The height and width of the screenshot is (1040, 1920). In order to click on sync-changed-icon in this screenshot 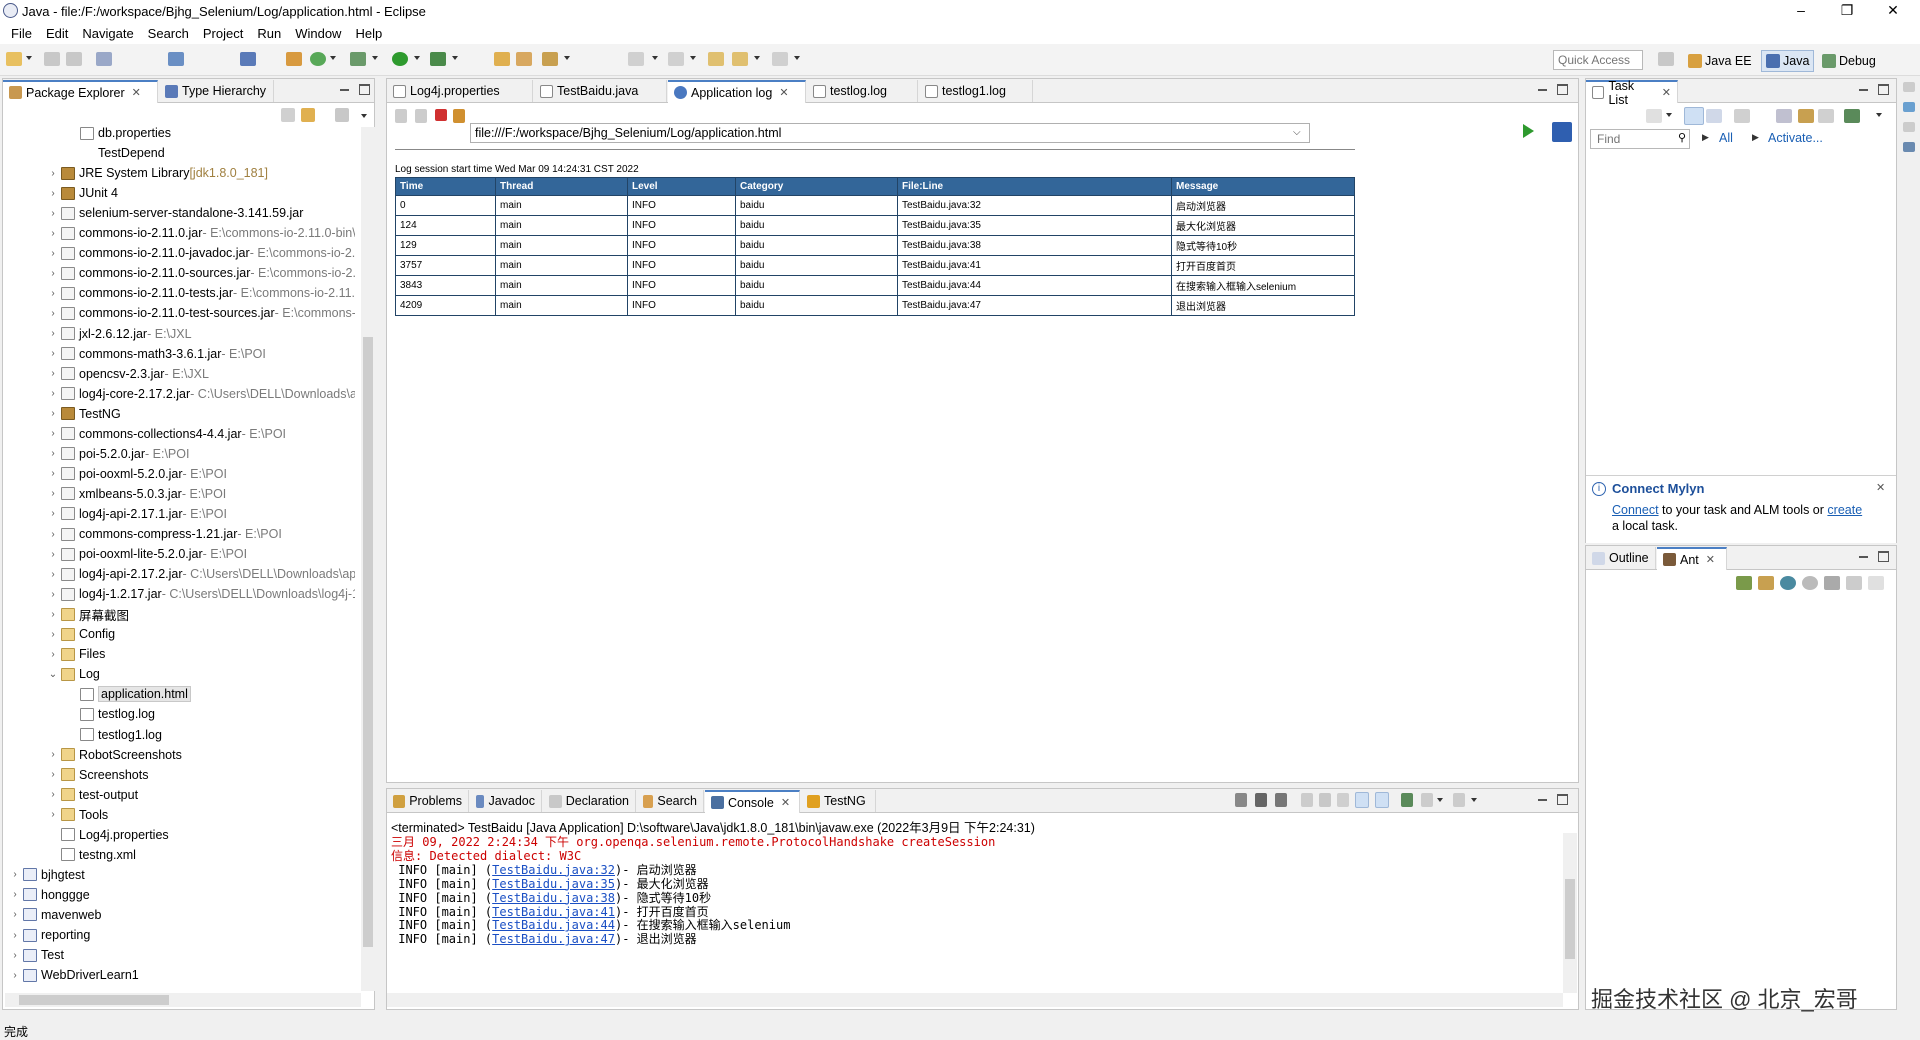, I will do `click(1852, 116)`.